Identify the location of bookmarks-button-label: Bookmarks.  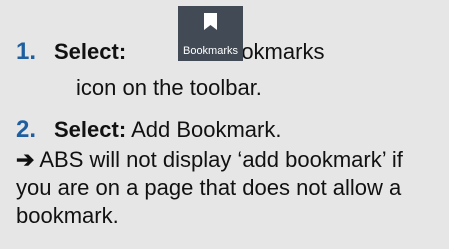
(210, 51).